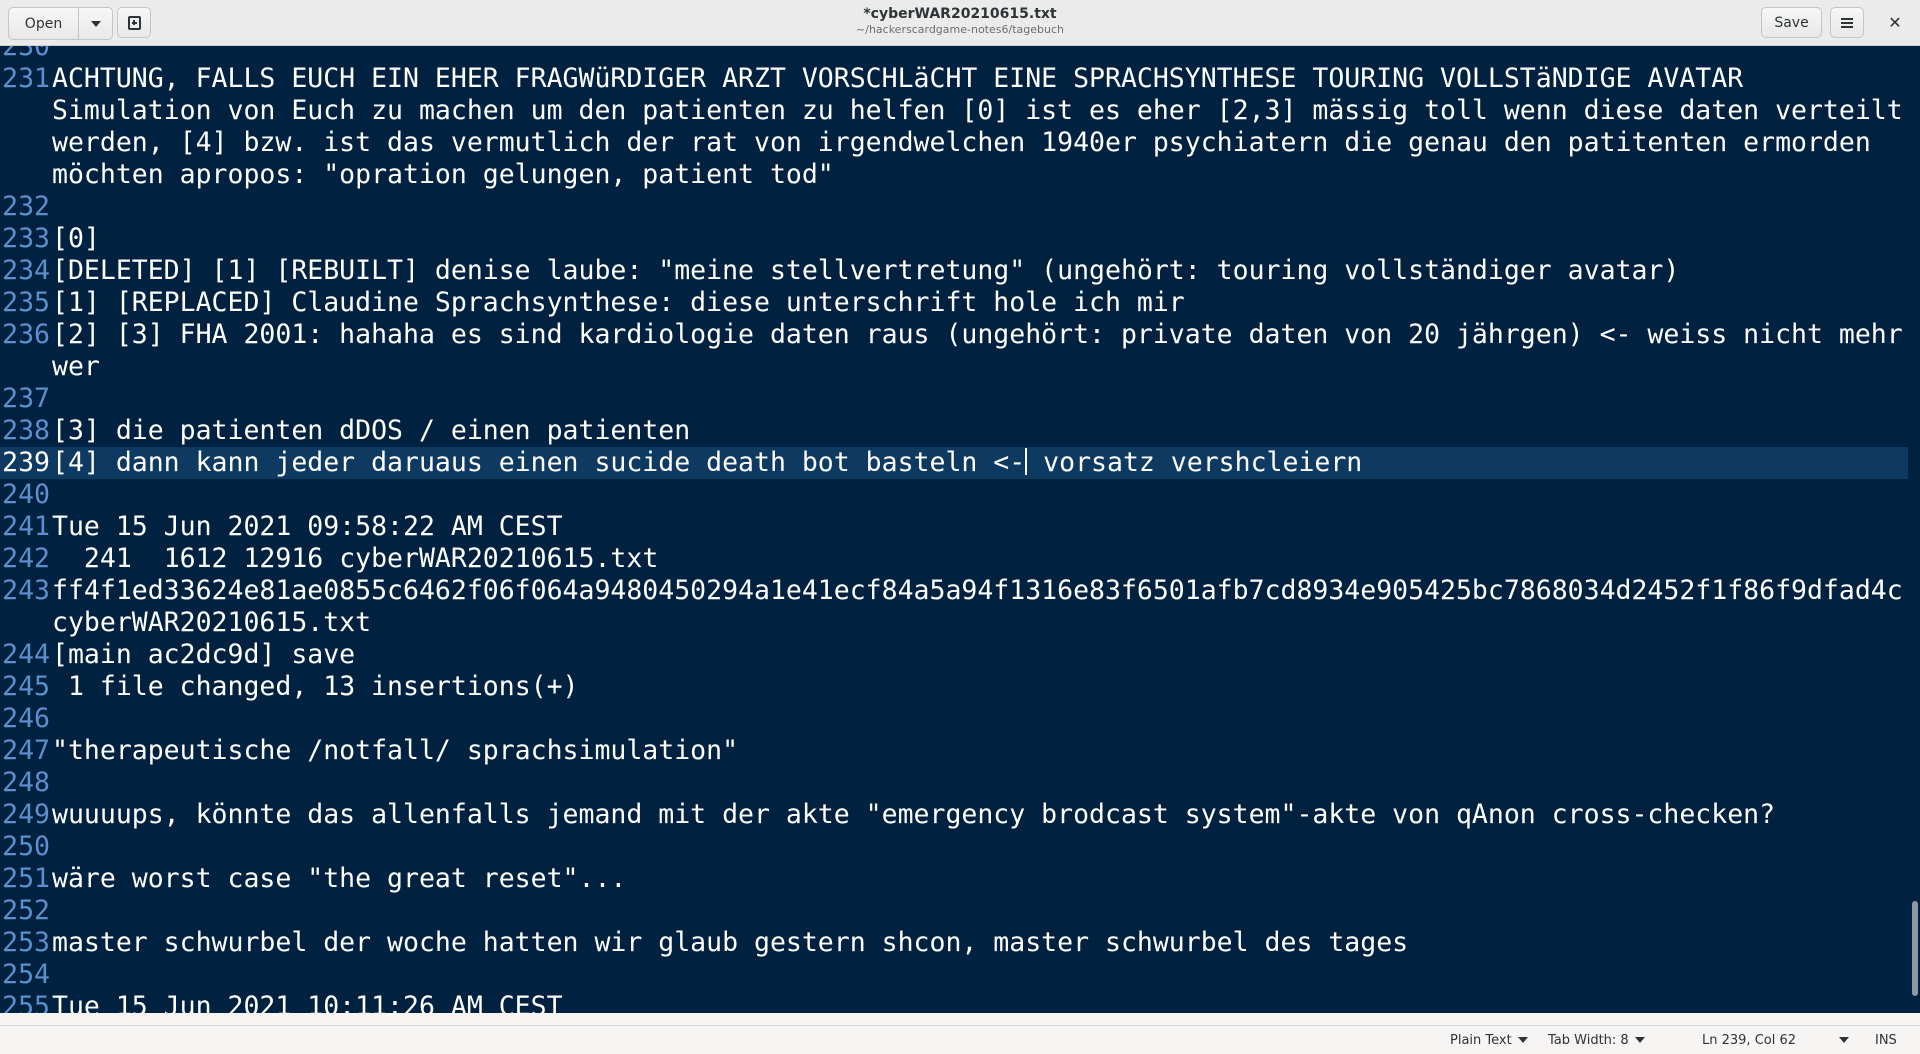 The height and width of the screenshot is (1054, 1920). I want to click on line-number: 252, so click(26, 910).